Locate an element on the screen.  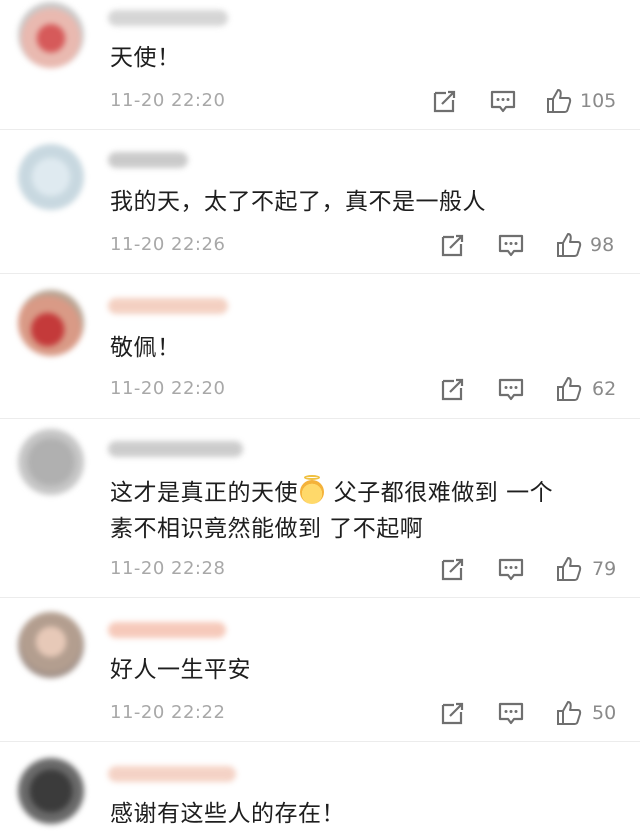
timestamp: 11-20 22:26 is located at coordinates (168, 244).